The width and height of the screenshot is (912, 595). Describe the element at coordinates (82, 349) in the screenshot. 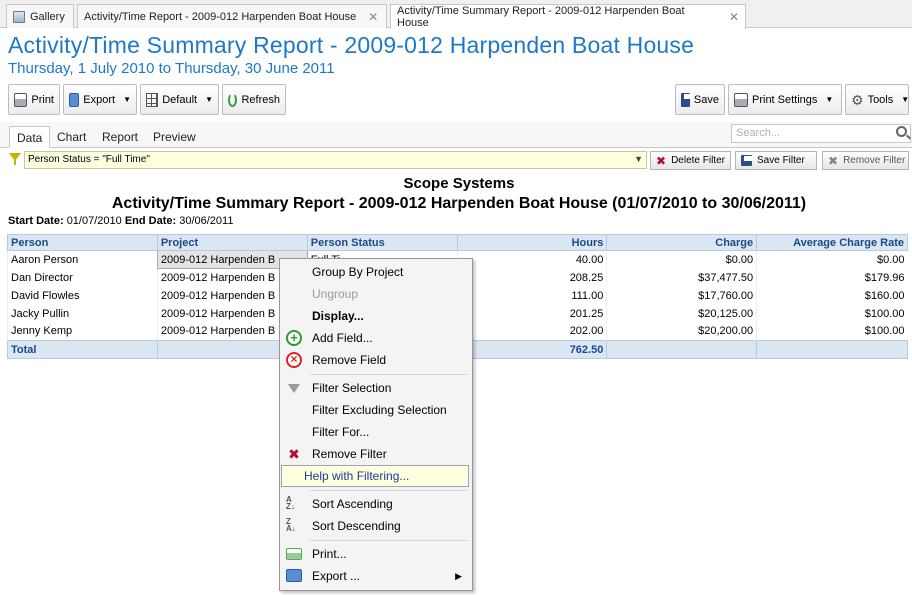

I see `total-label: Total` at that location.